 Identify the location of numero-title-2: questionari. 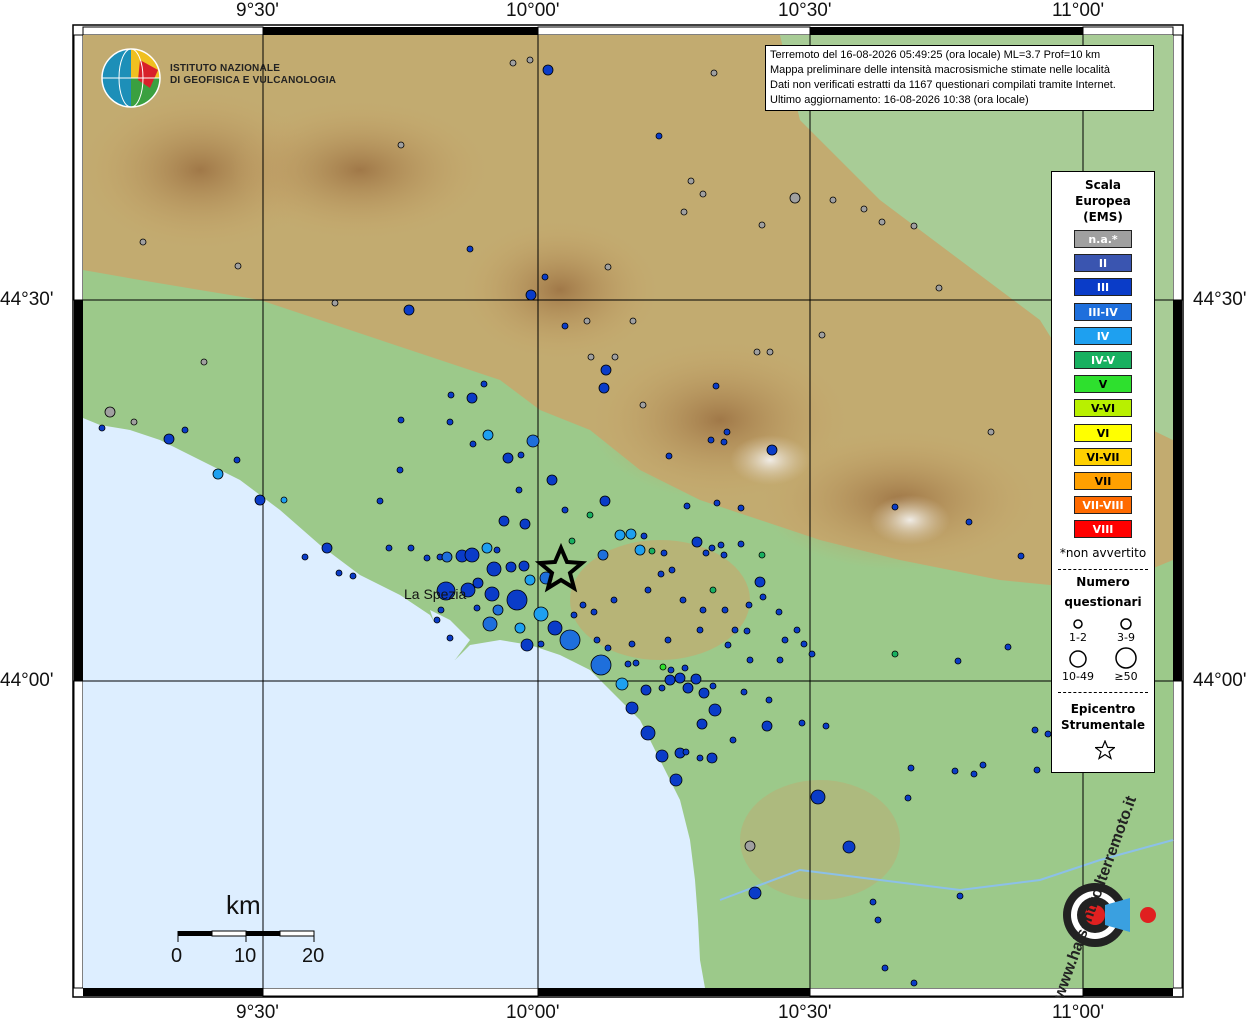
(1103, 602).